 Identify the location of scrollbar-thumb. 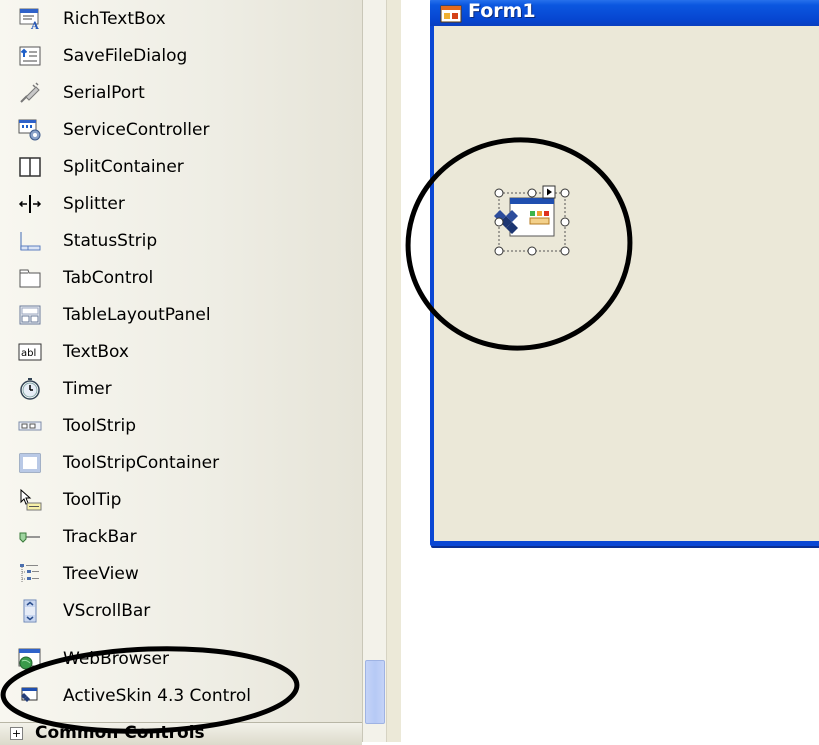
(375, 692).